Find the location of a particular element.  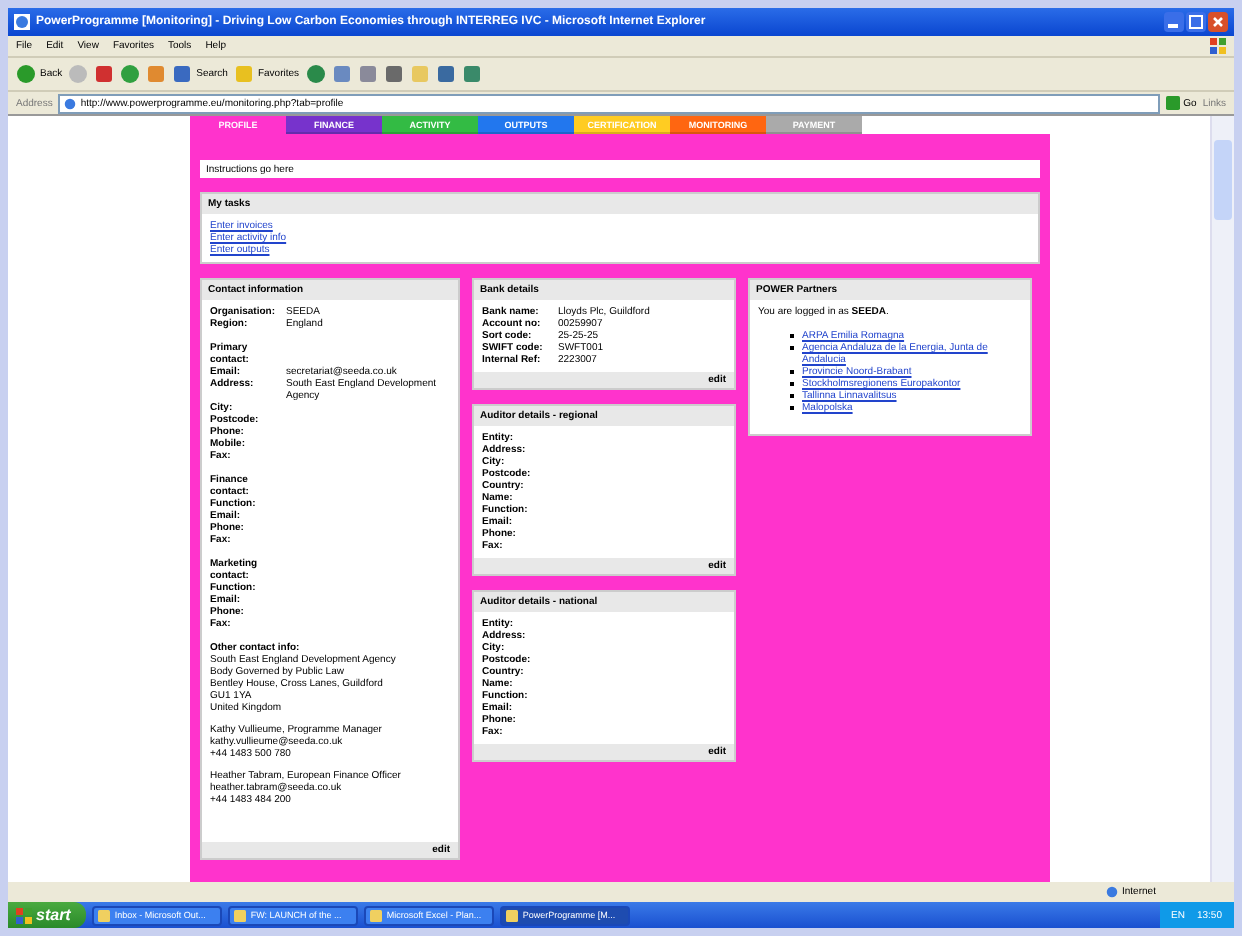

start-button: start is located at coordinates (47, 915).